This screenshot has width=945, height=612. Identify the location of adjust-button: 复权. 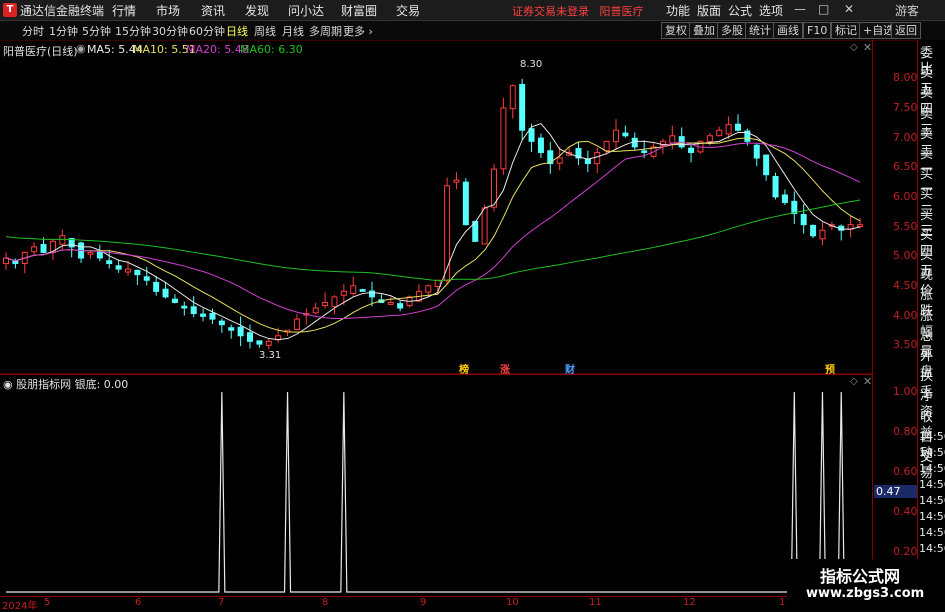
(676, 30).